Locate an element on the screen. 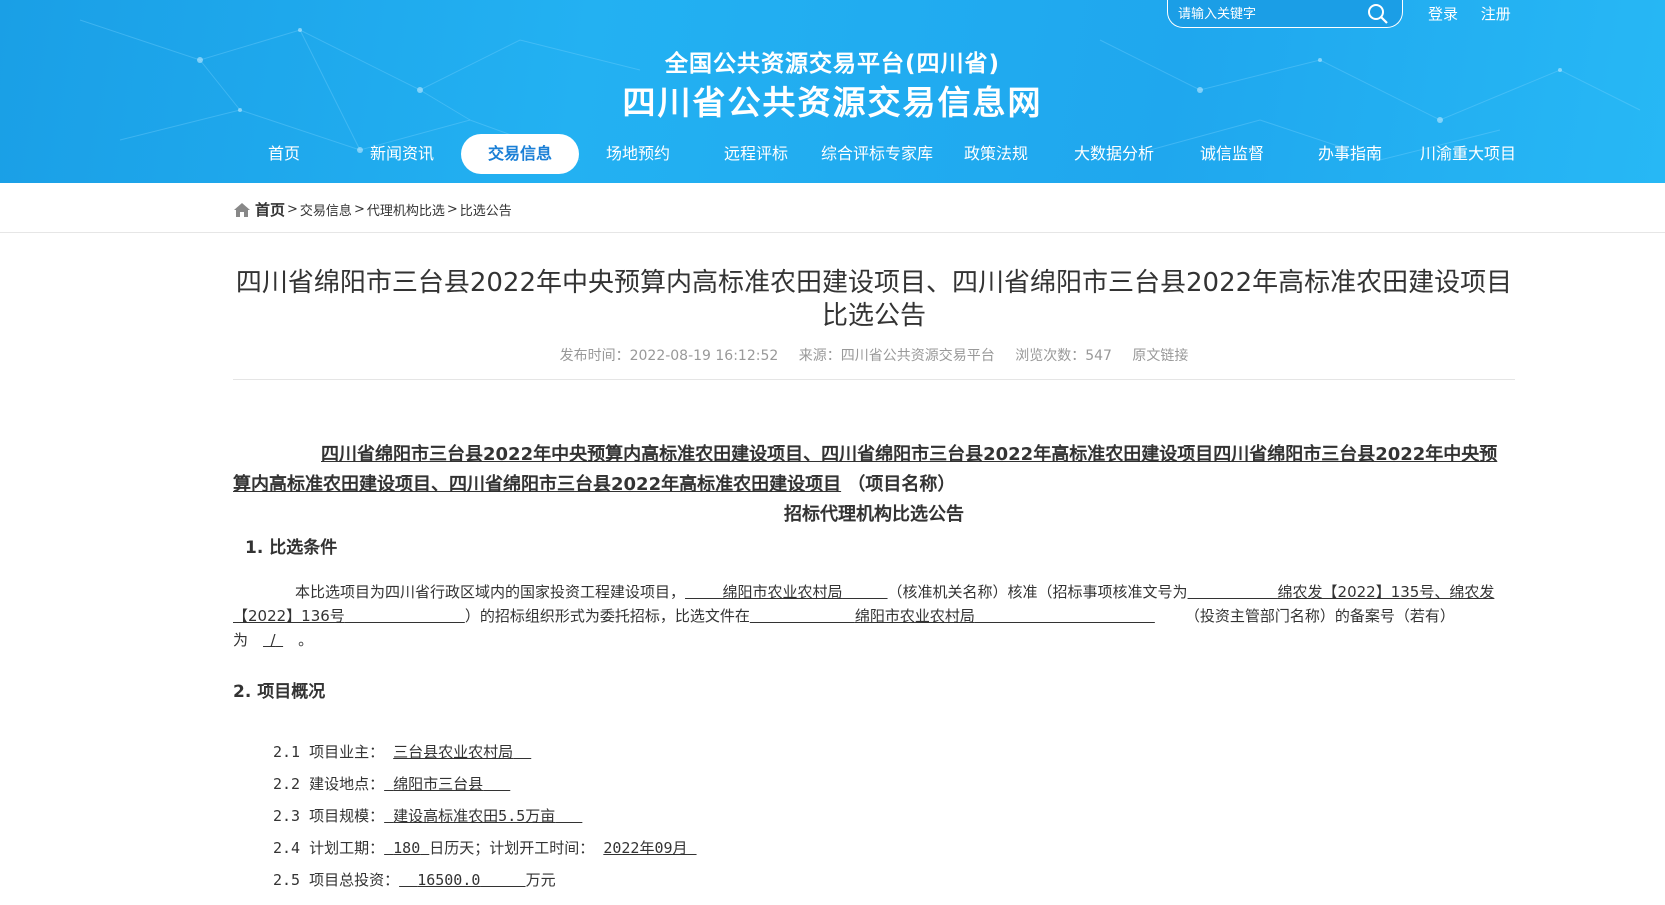 Image resolution: width=1665 pixels, height=905 pixels. para-text: 。 is located at coordinates (306, 640).